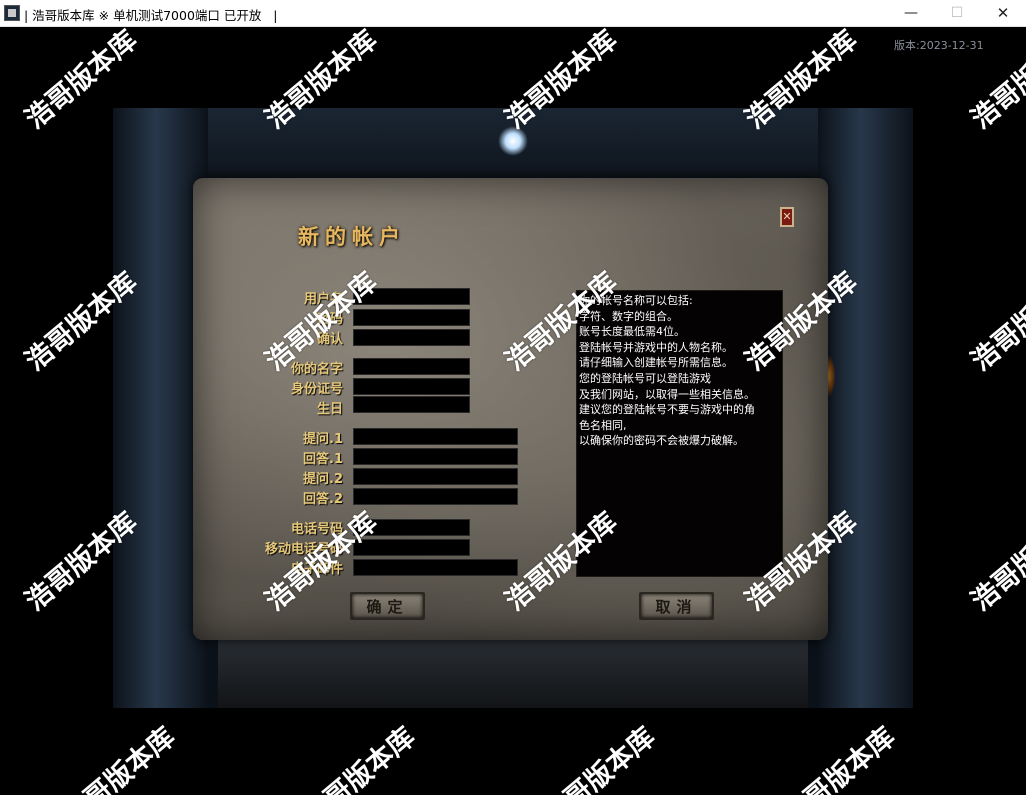 This screenshot has width=1026, height=795. What do you see at coordinates (513, 673) in the screenshot?
I see `stone-floor` at bounding box center [513, 673].